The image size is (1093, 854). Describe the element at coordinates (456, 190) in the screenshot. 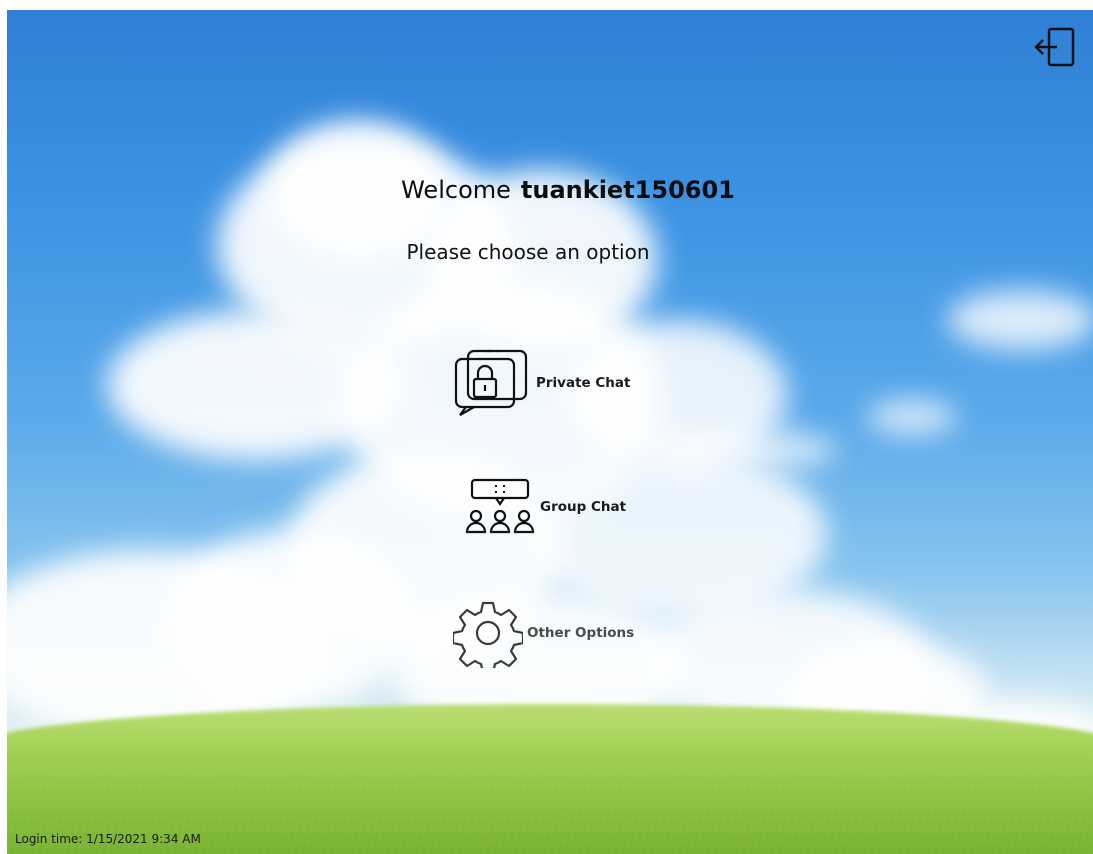

I see `welcome-prefix: Welcome` at that location.